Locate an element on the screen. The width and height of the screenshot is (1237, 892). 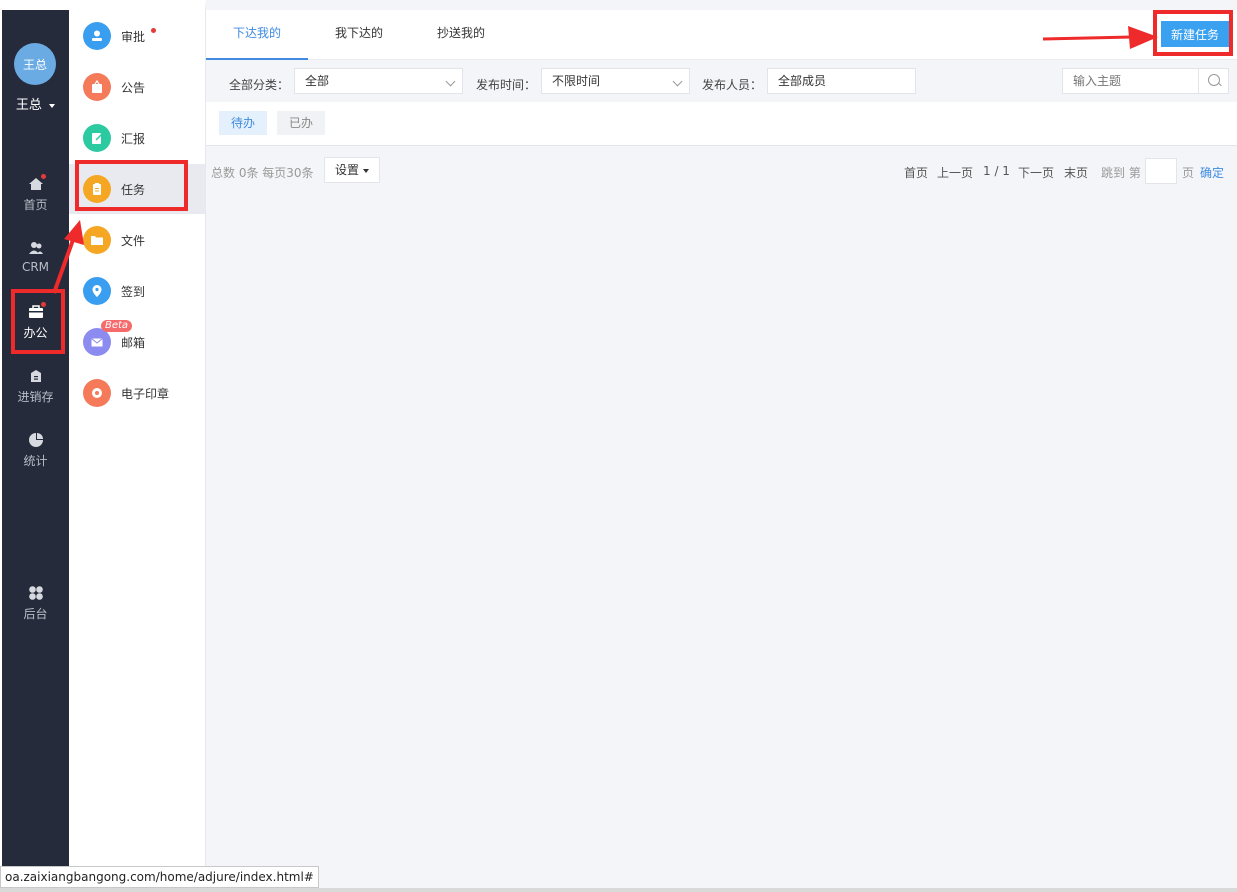
rail-item-stats: 统计 is located at coordinates (35, 450).